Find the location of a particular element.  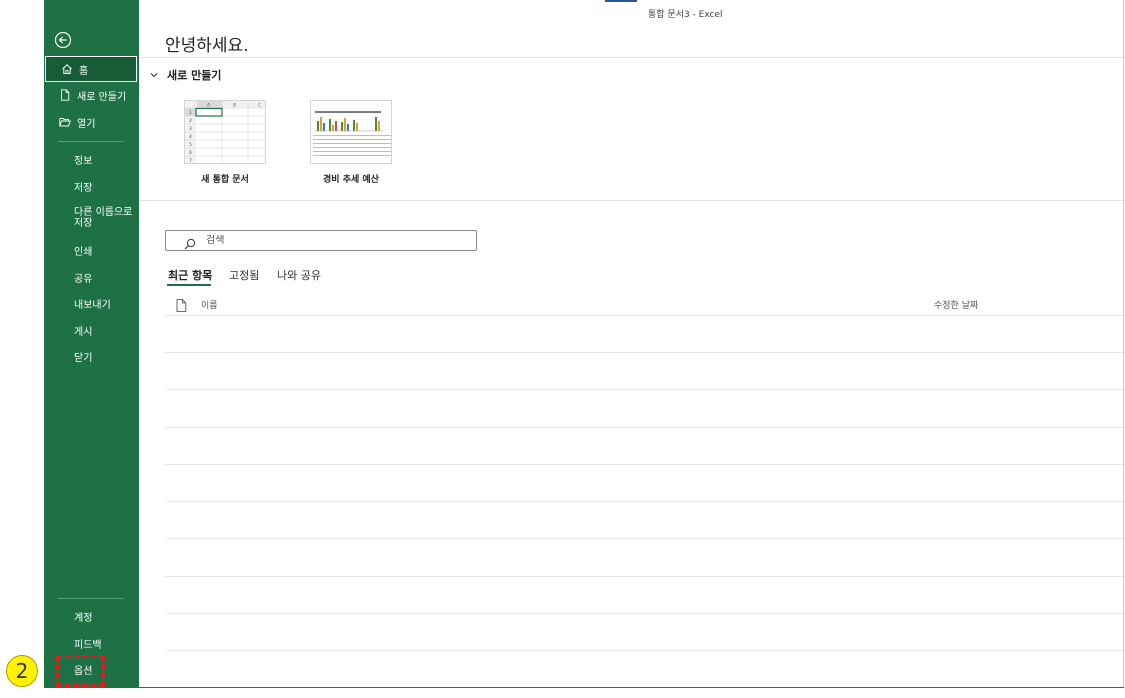

sidebar-item-label: 인쇄 is located at coordinates (83, 252).